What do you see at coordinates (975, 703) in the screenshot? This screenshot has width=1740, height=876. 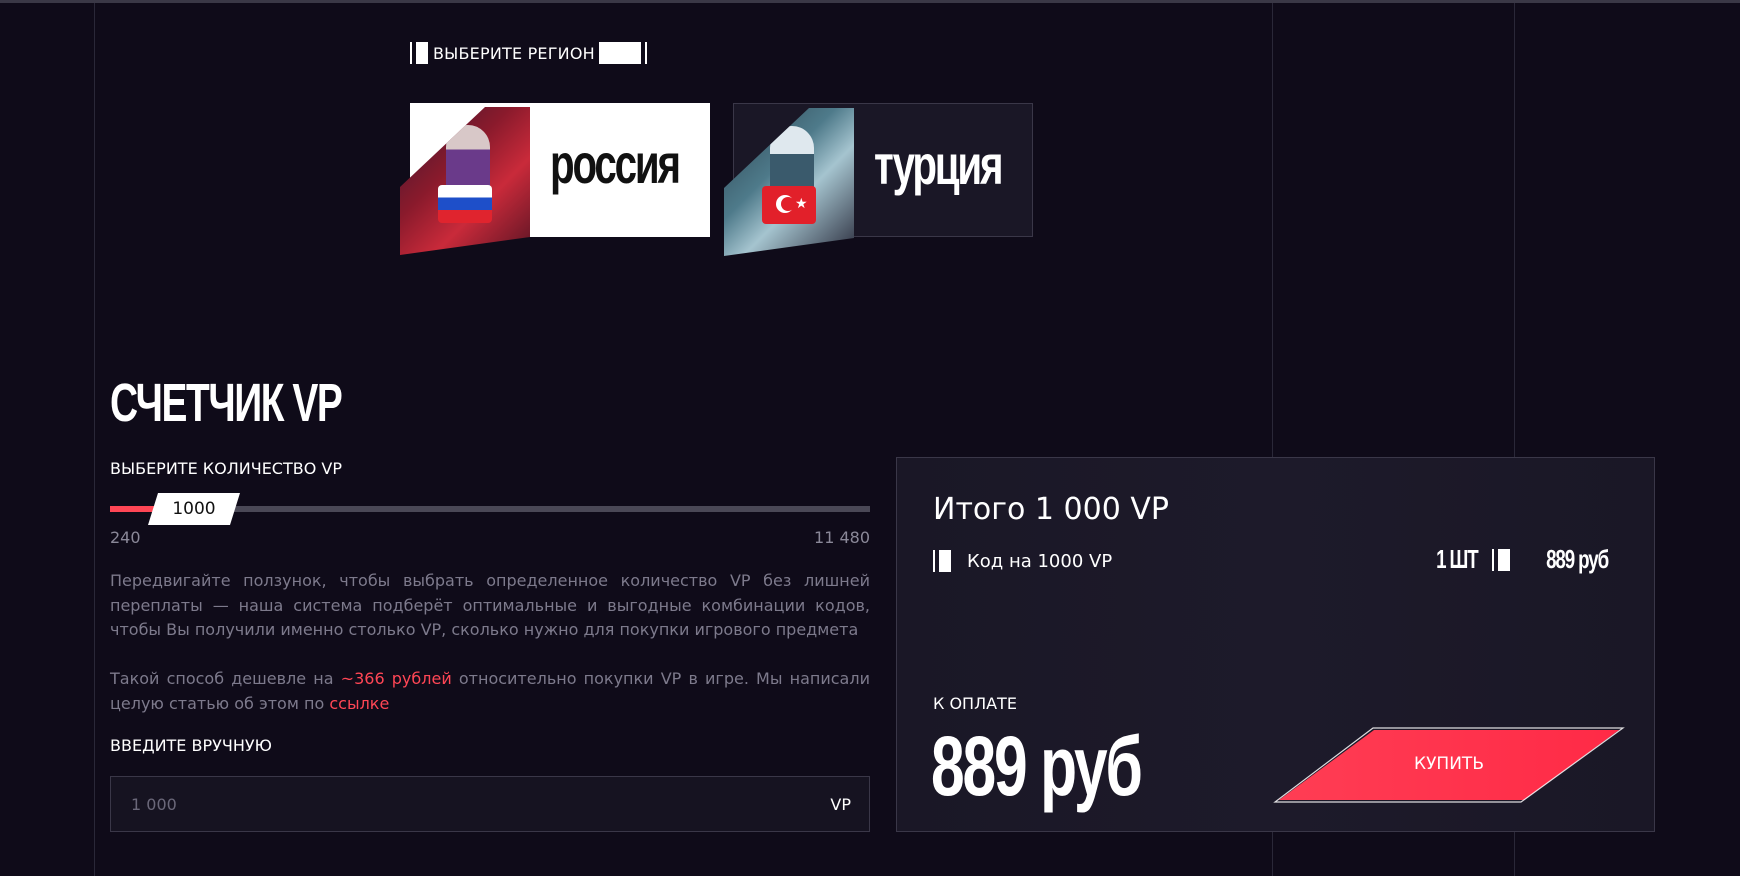 I see `payment-label: К ОПЛАТЕ` at bounding box center [975, 703].